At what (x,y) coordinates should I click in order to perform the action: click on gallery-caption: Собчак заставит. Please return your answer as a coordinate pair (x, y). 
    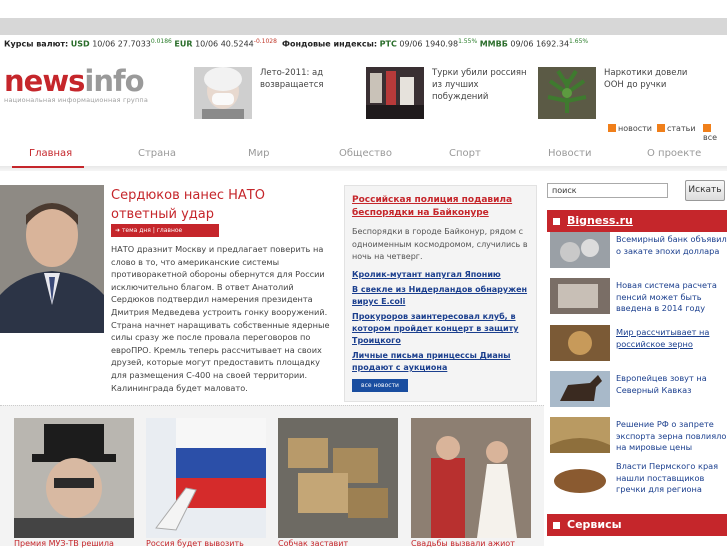
    Looking at the image, I should click on (313, 543).